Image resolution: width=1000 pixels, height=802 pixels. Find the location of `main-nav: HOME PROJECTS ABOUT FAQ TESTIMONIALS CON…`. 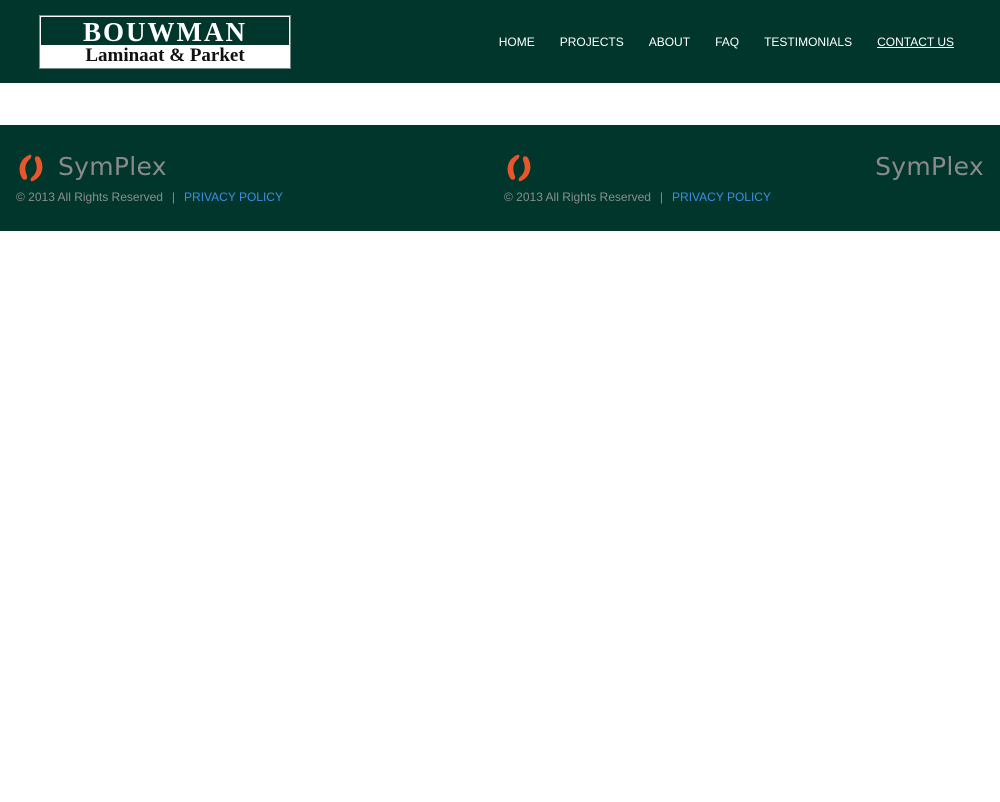

main-nav: HOME PROJECTS ABOUT FAQ TESTIMONIALS CON… is located at coordinates (714, 42).